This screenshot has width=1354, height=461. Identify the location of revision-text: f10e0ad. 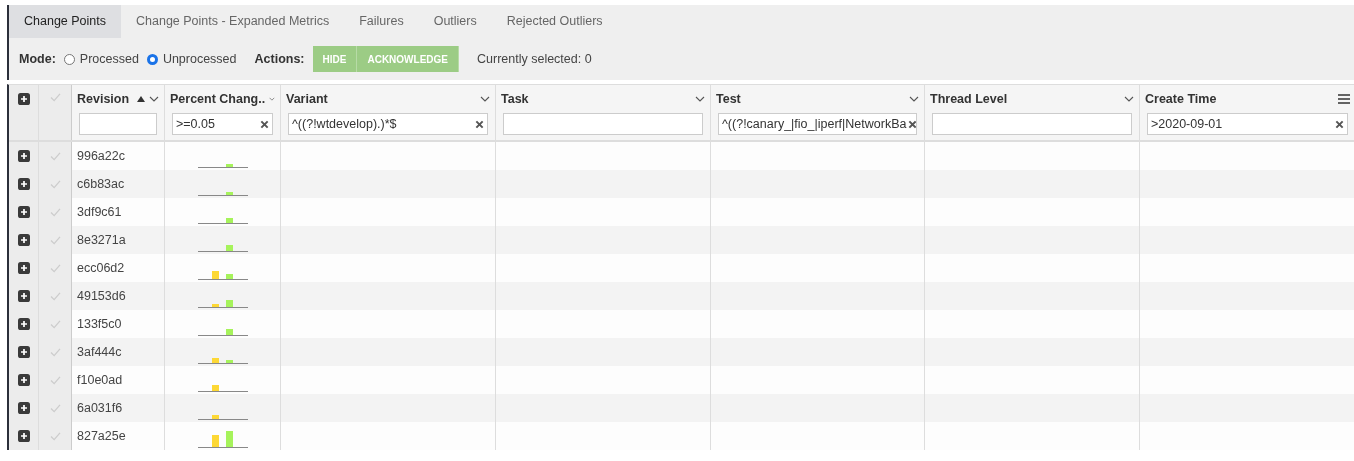
(100, 380).